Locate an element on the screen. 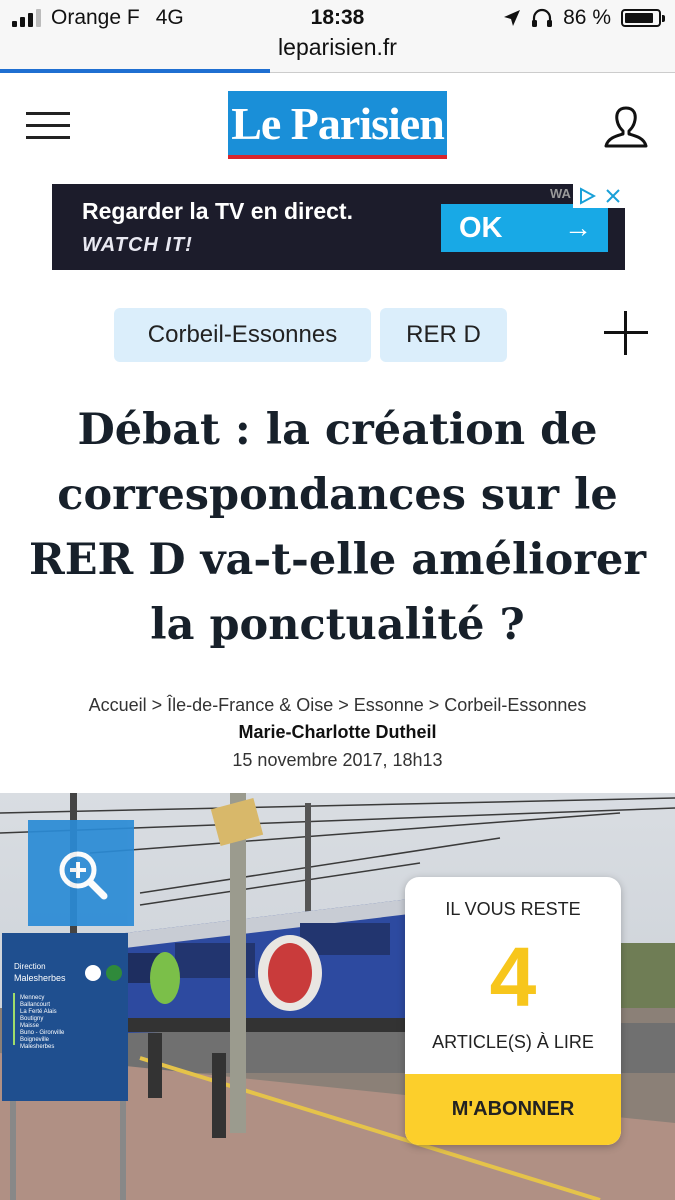  sign-station: Ballancourt is located at coordinates (35, 1005).